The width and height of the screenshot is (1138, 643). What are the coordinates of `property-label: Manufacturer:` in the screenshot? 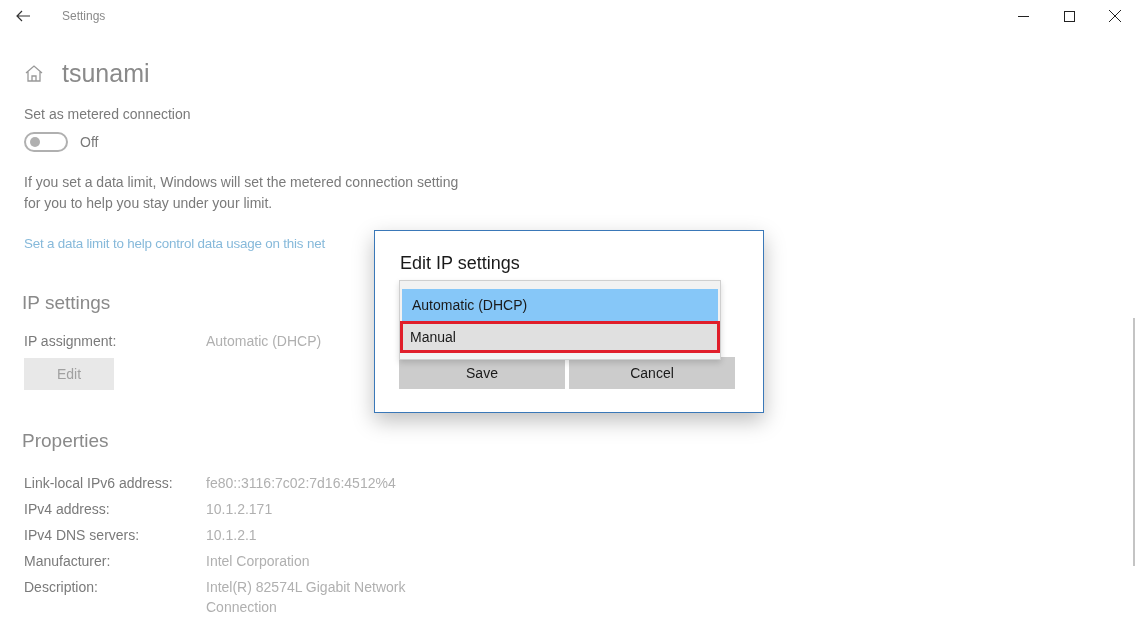 It's located at (68, 561).